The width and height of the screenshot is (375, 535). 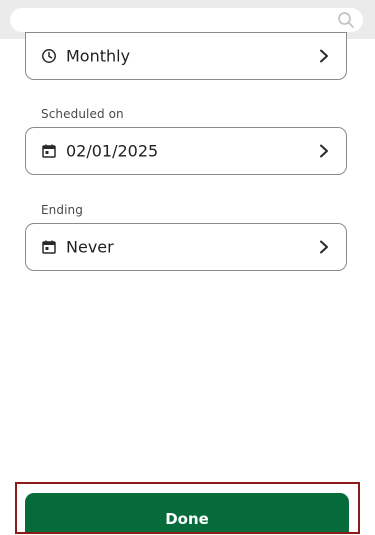 What do you see at coordinates (186, 20) in the screenshot?
I see `search-input` at bounding box center [186, 20].